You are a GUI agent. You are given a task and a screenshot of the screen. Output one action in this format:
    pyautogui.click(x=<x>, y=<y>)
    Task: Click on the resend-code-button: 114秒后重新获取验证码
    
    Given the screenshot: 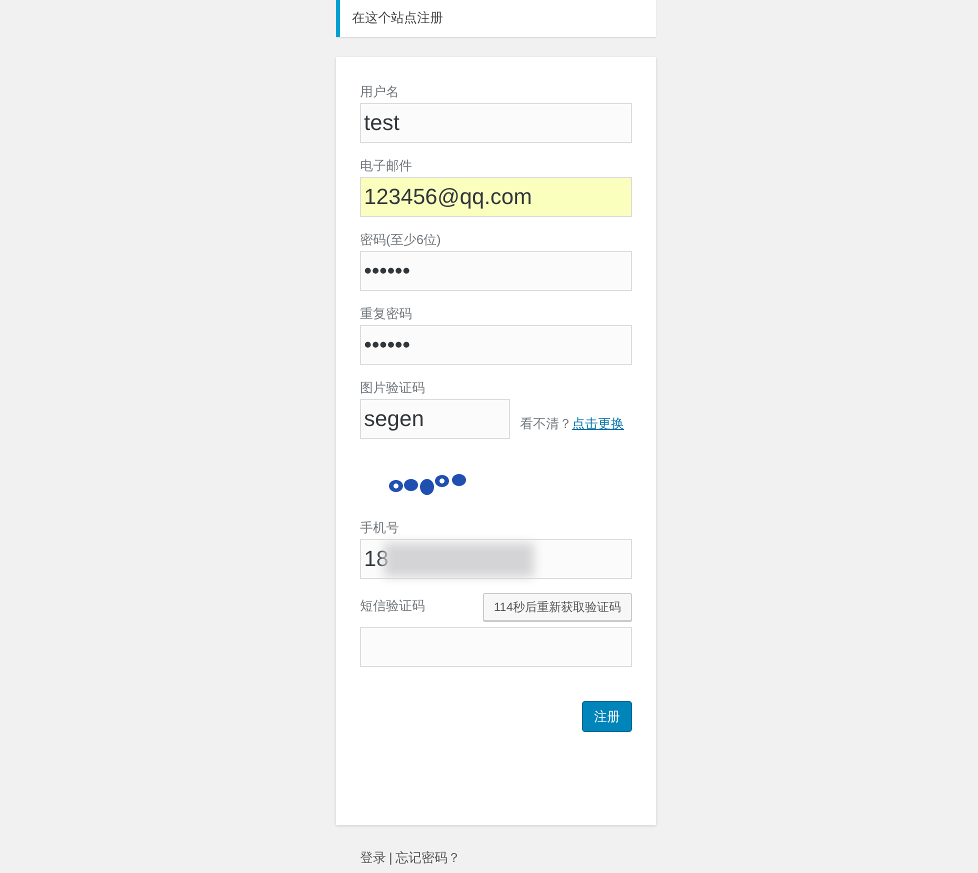 What is the action you would take?
    pyautogui.click(x=557, y=607)
    